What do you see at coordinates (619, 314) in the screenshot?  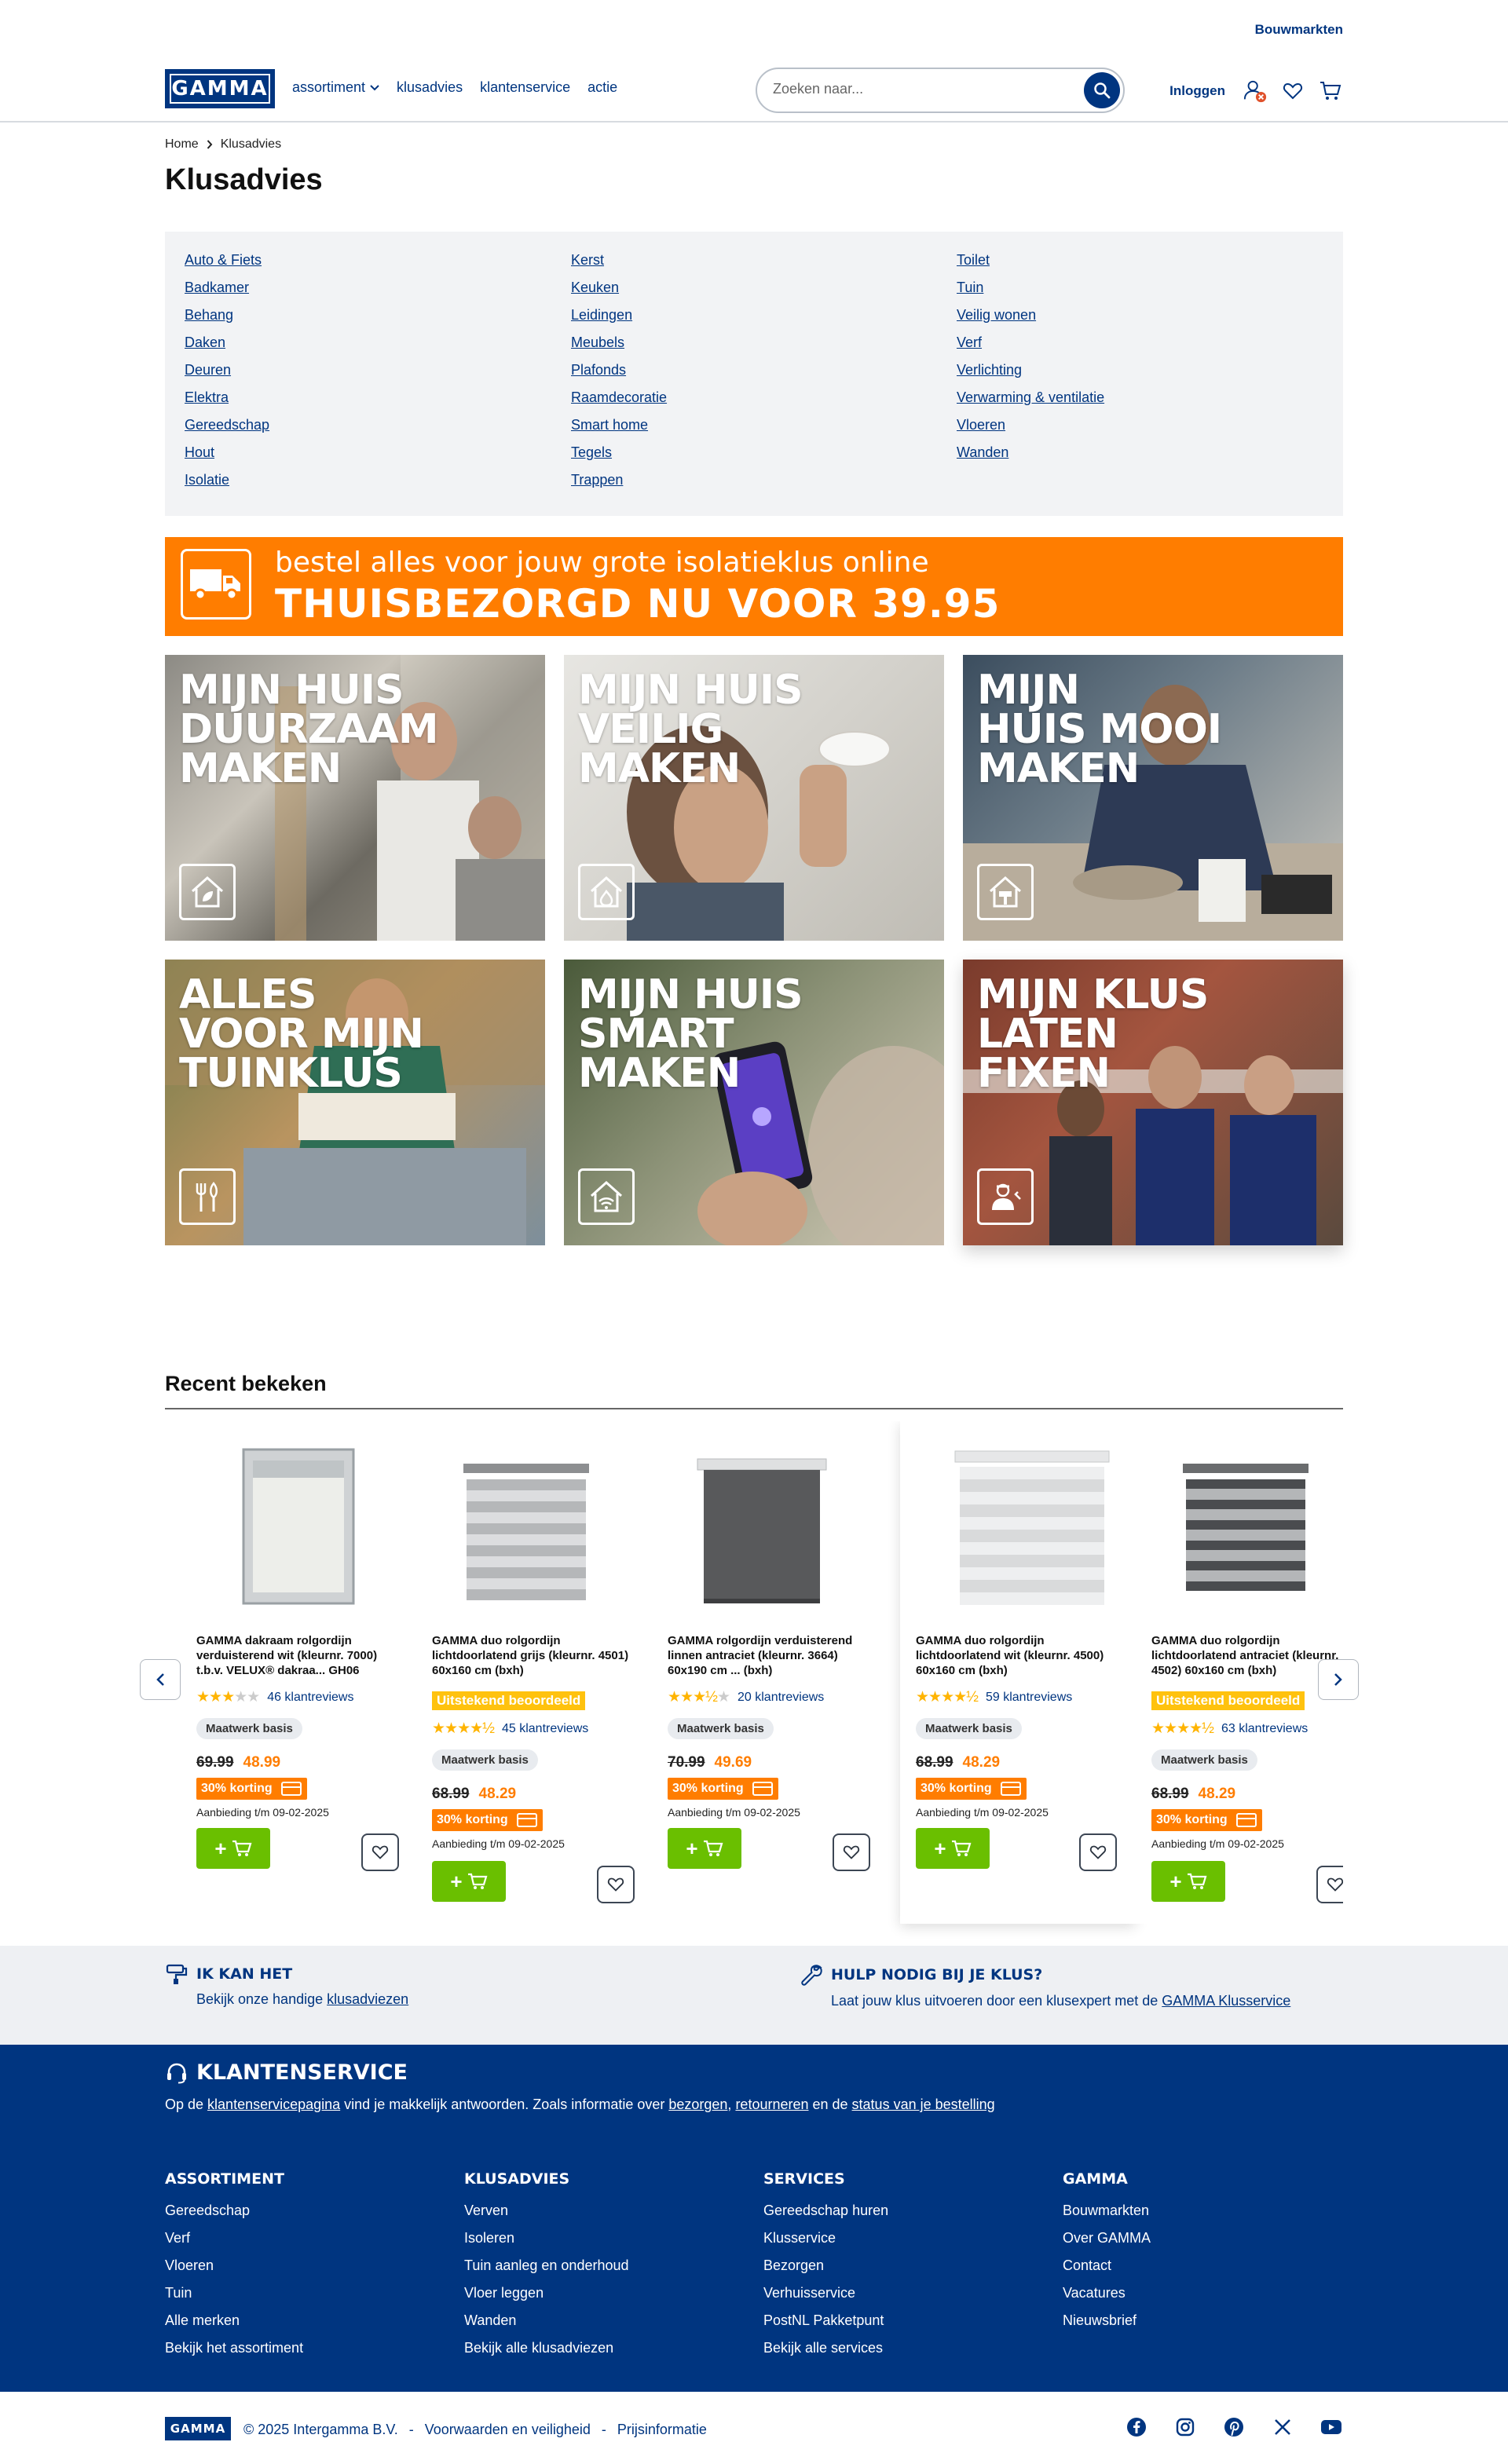 I see `topic-link: Leidingen` at bounding box center [619, 314].